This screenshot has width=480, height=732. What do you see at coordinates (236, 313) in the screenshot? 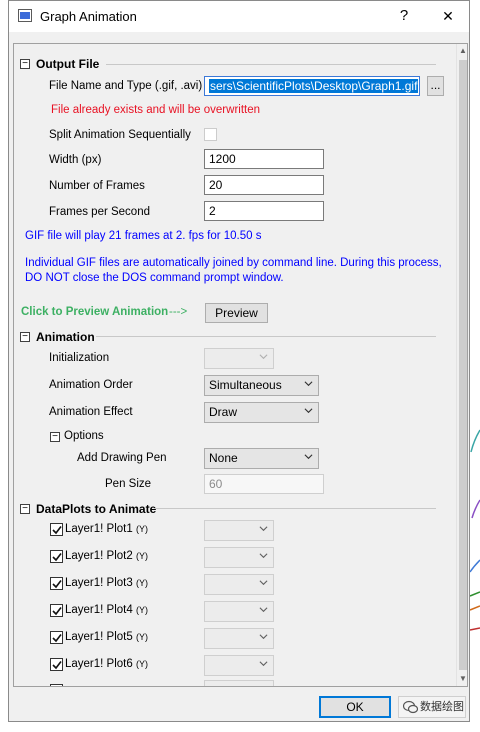
I see `preview-button: Preview` at bounding box center [236, 313].